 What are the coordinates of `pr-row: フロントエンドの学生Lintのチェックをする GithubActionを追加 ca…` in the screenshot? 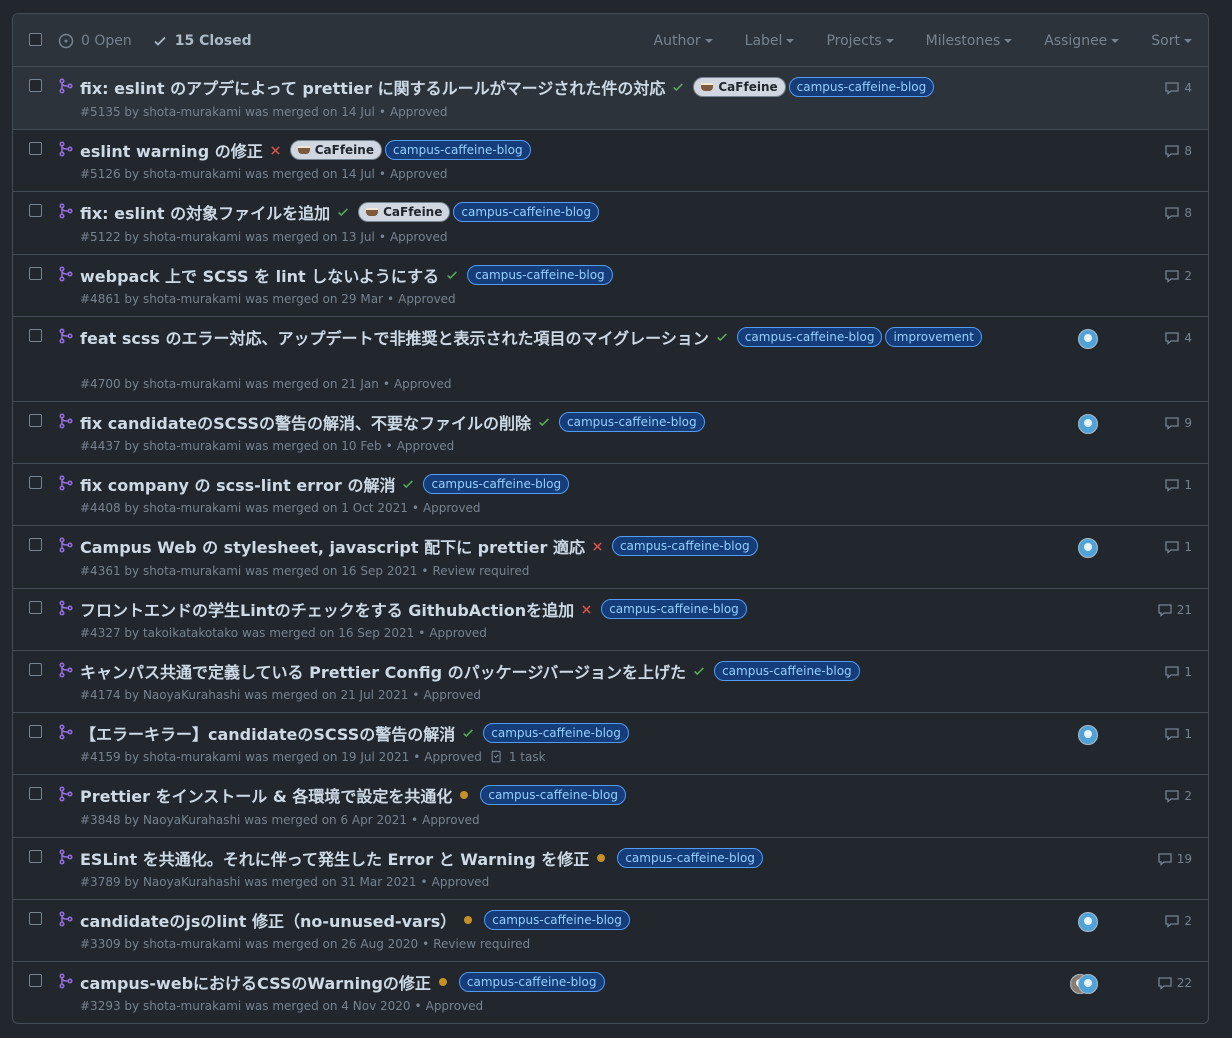 It's located at (610, 620).